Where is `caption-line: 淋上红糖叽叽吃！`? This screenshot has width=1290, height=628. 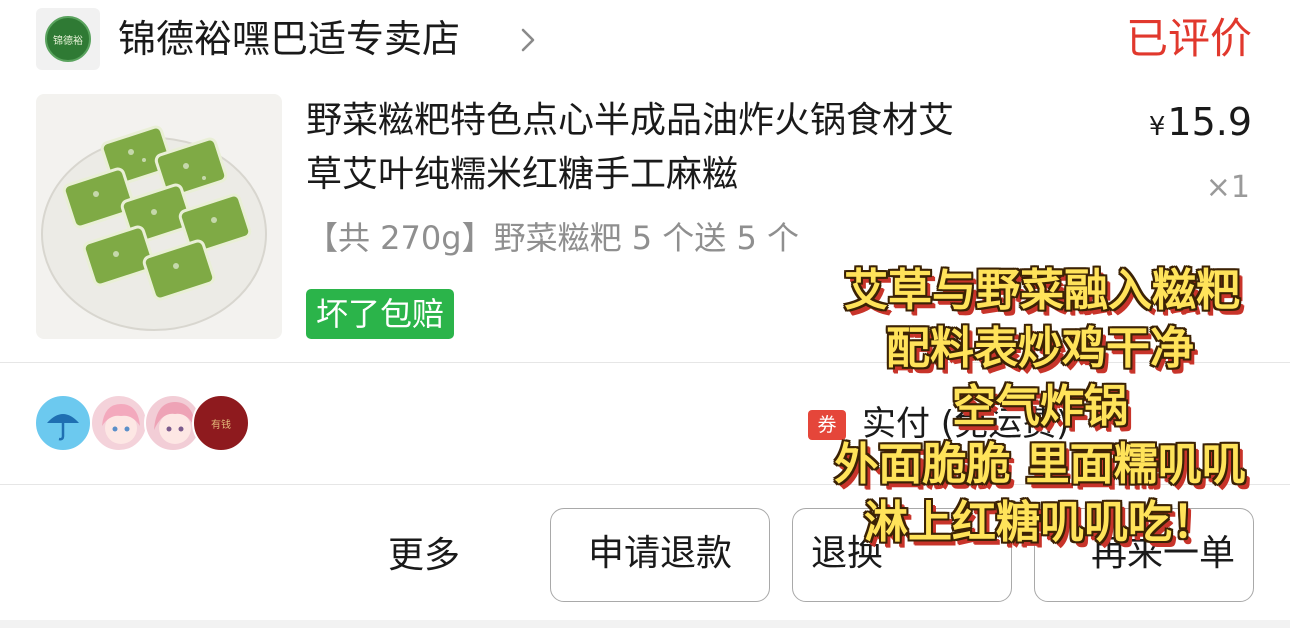 caption-line: 淋上红糖叽叽吃！ is located at coordinates (1040, 522).